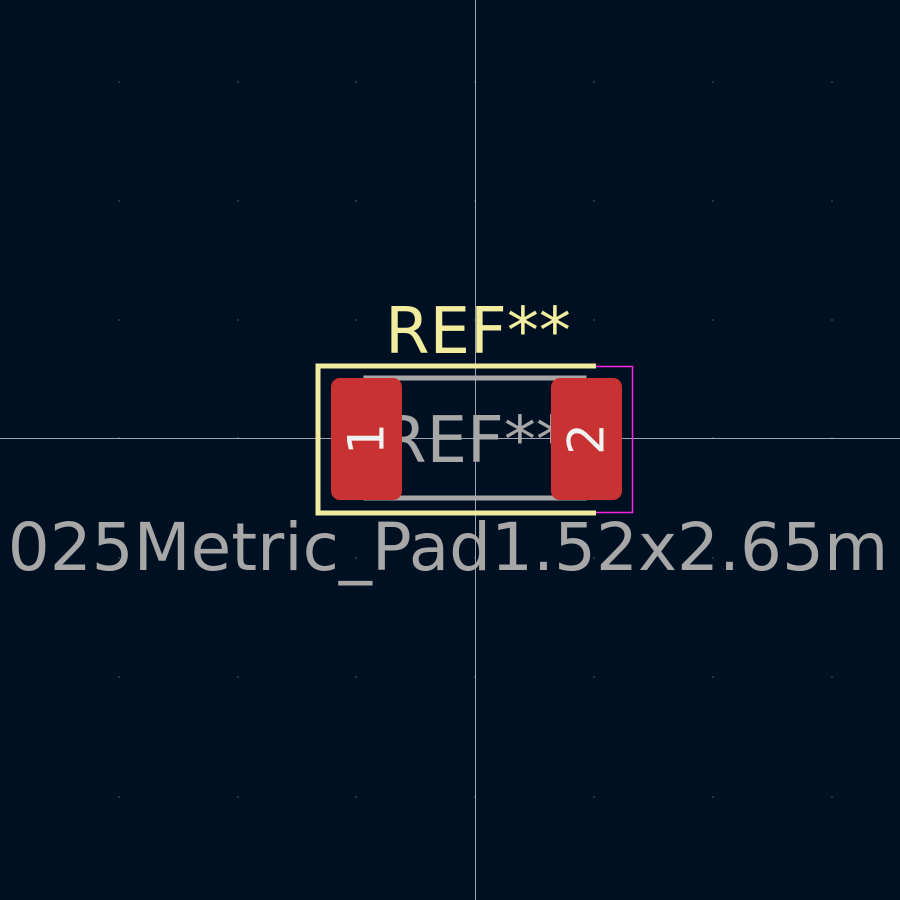  I want to click on fab-reference-label: REF**, so click(475, 441).